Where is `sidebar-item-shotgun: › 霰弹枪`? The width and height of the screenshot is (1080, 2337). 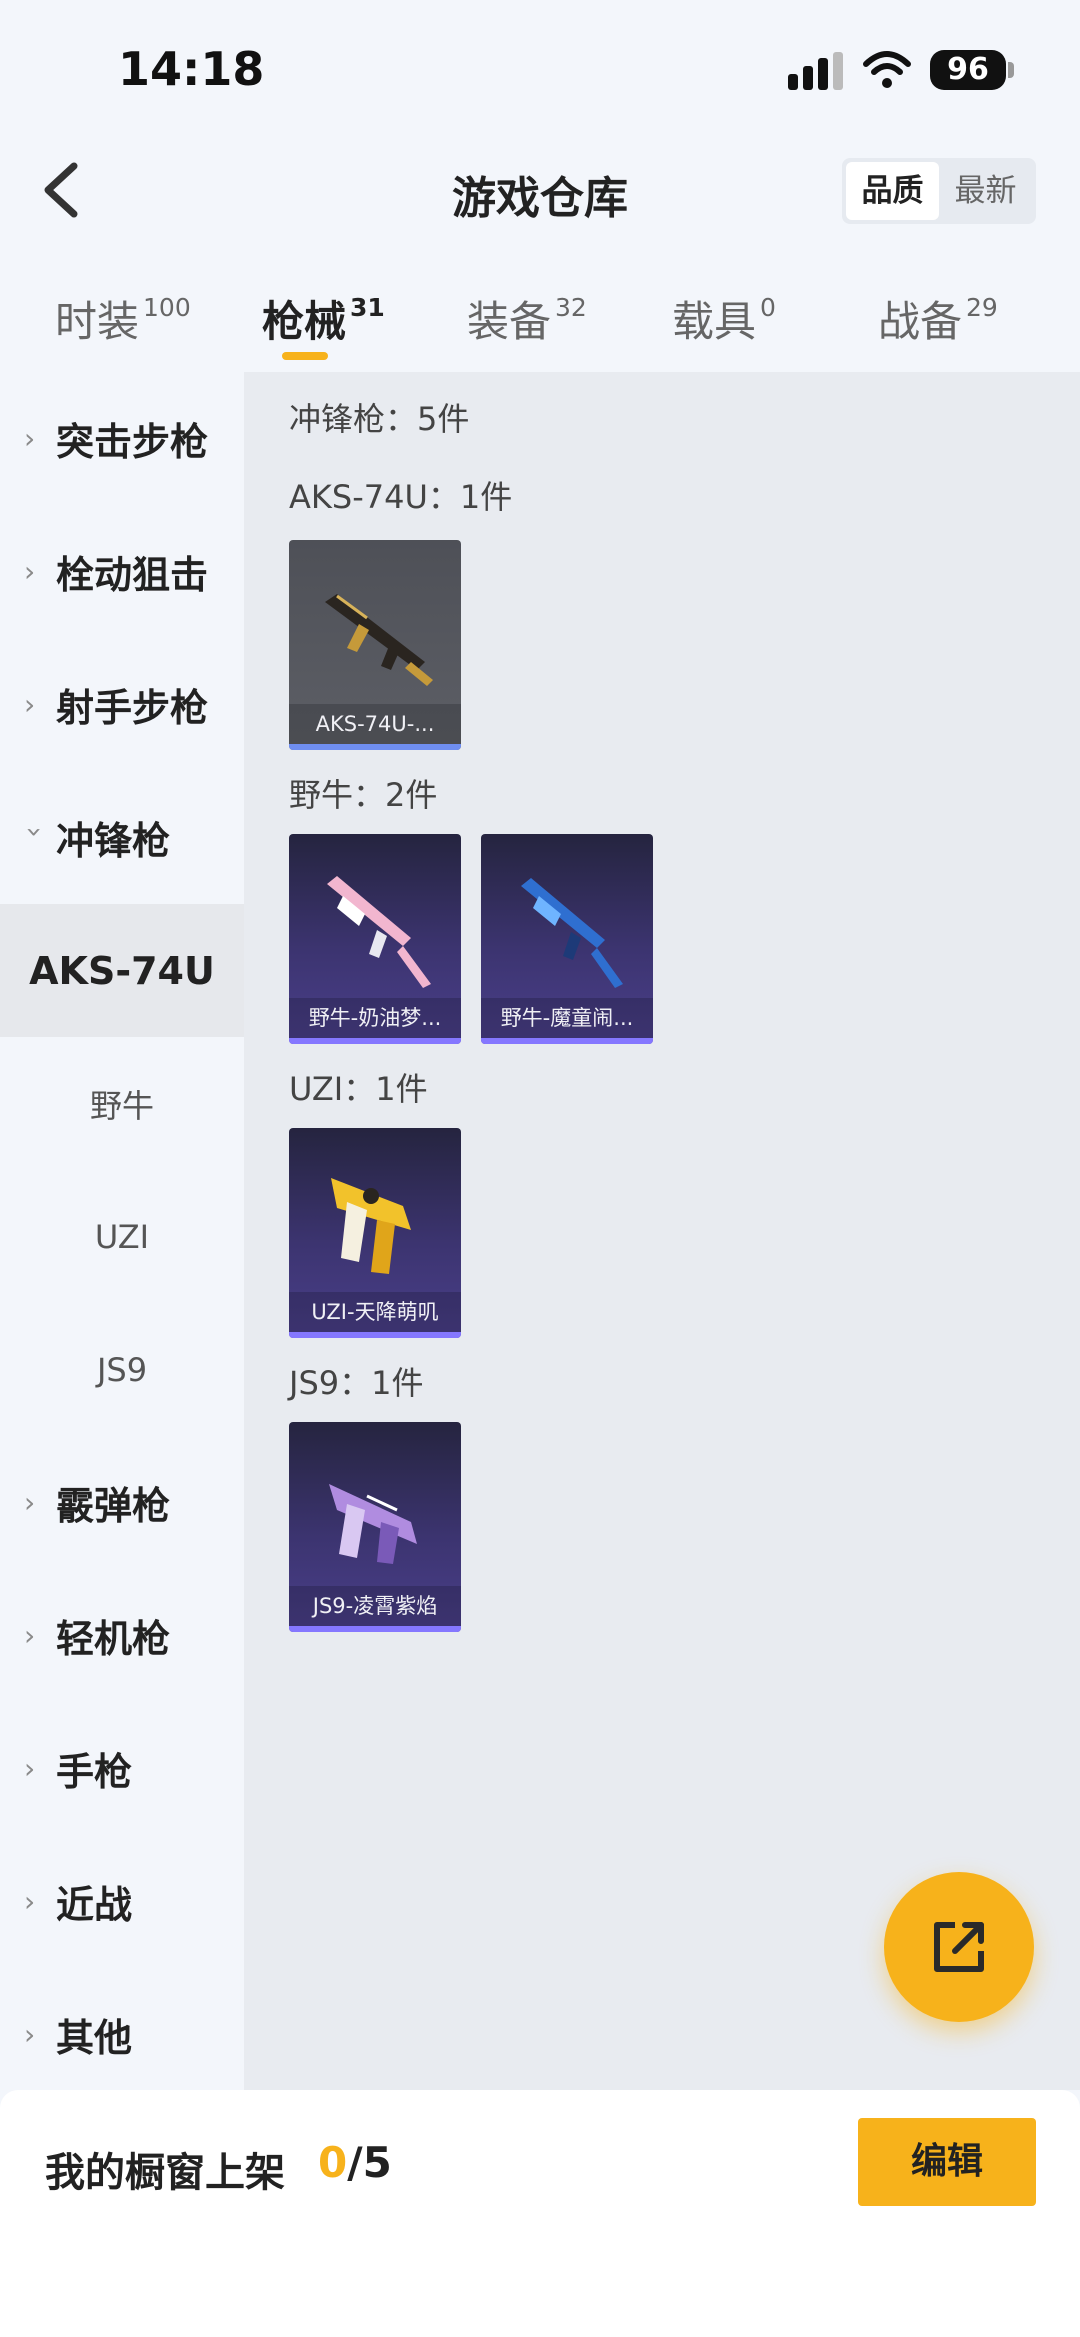
sidebar-item-shotgun: › 霰弹枪 is located at coordinates (122, 1502).